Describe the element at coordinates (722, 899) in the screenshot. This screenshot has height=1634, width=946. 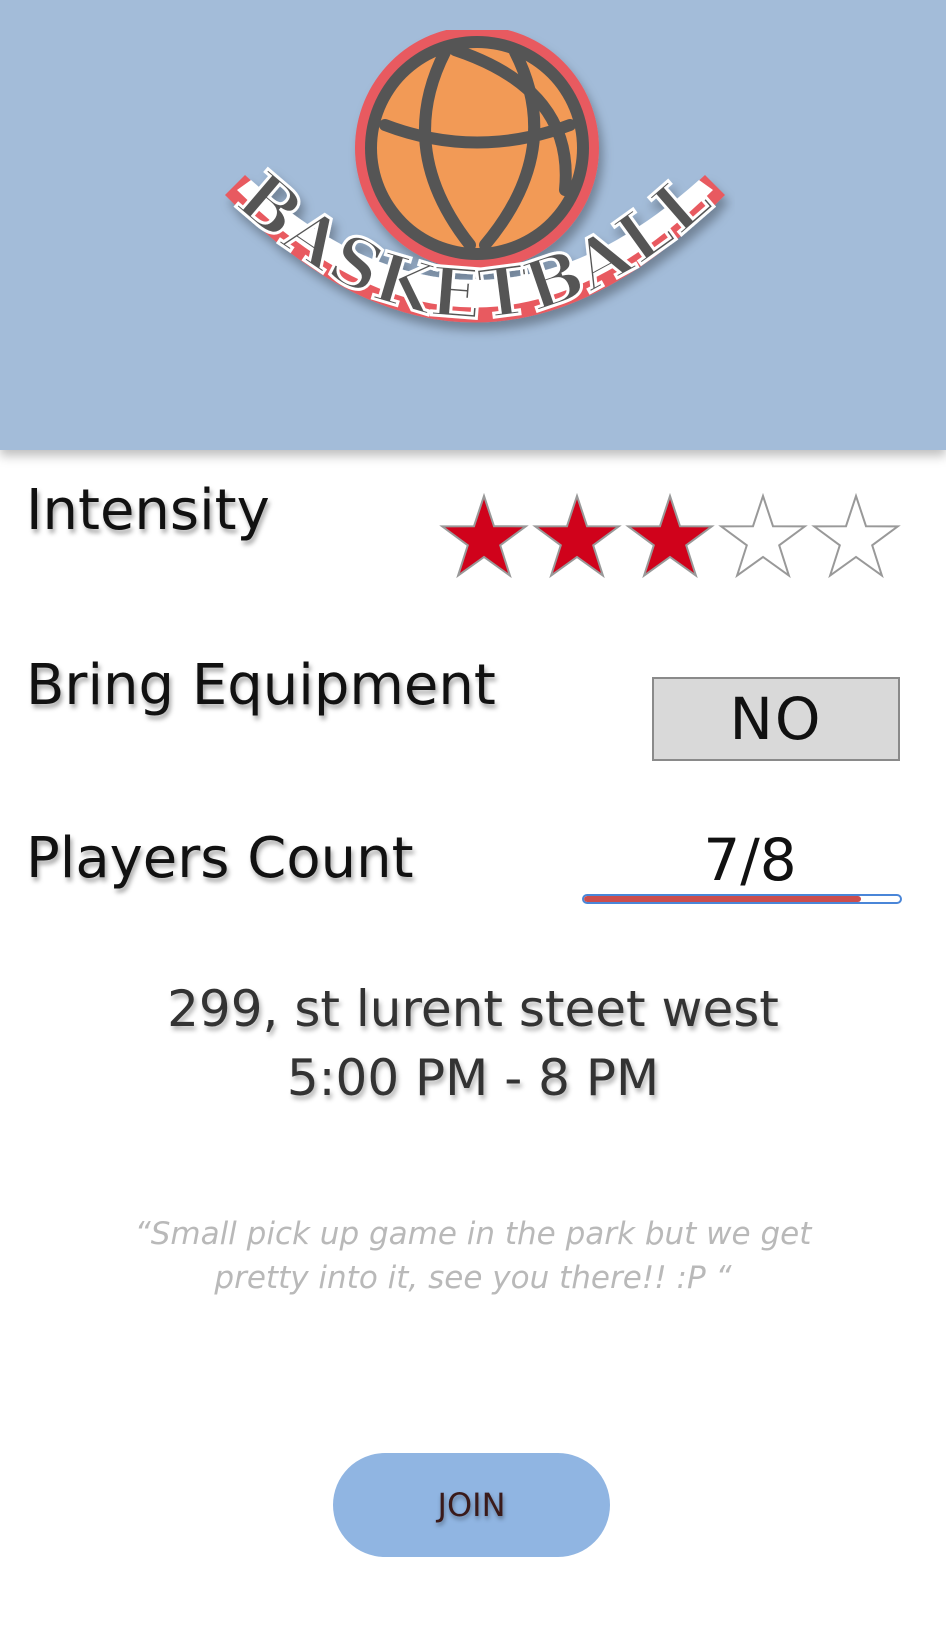
I see `players-progress-fill` at that location.